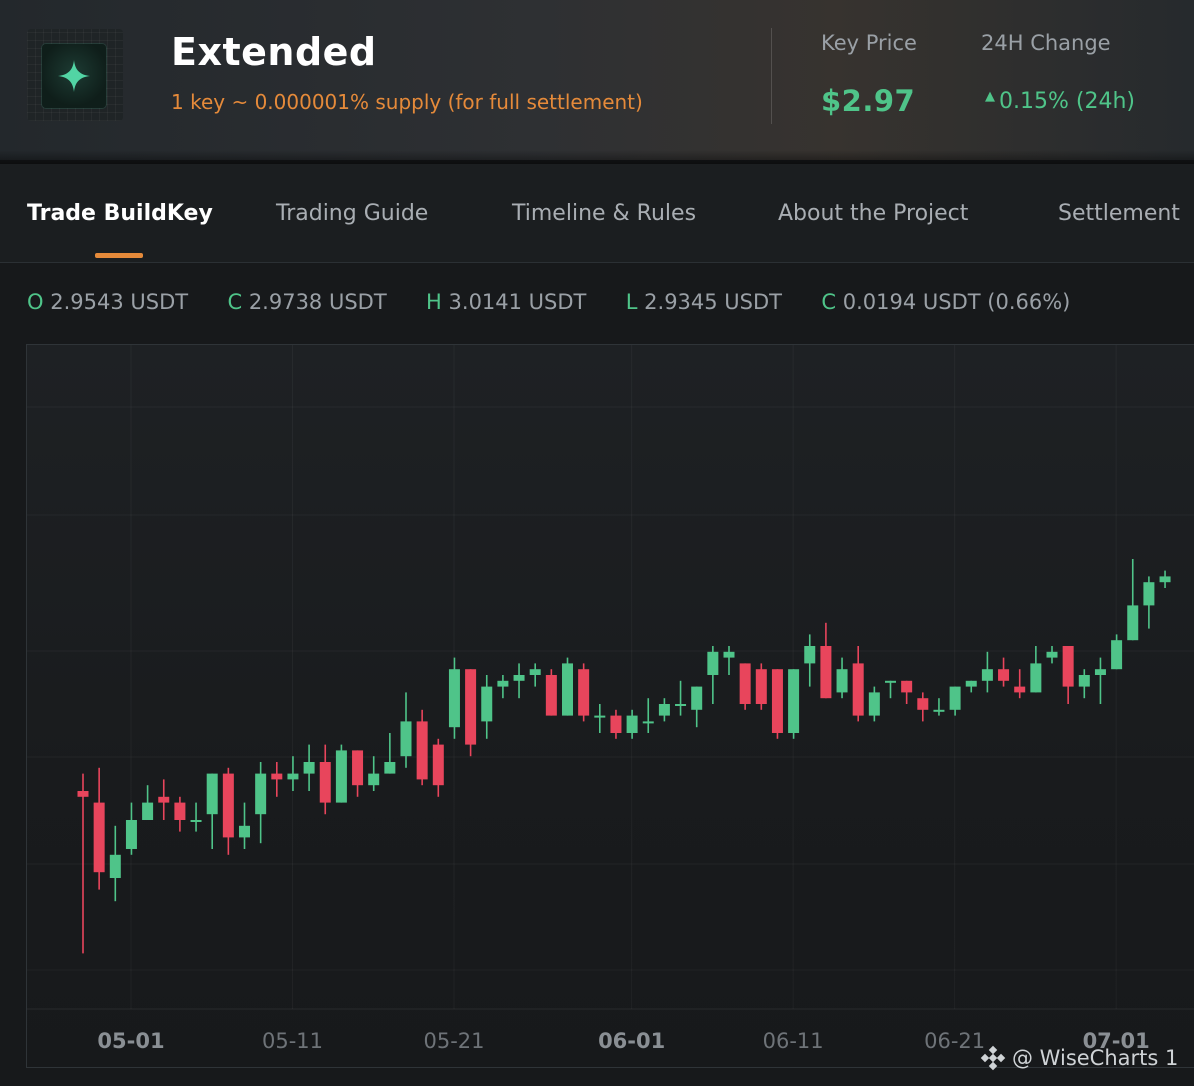 This screenshot has height=1086, width=1194. I want to click on tab-timeline-rules: Timeline & Rules, so click(604, 213).